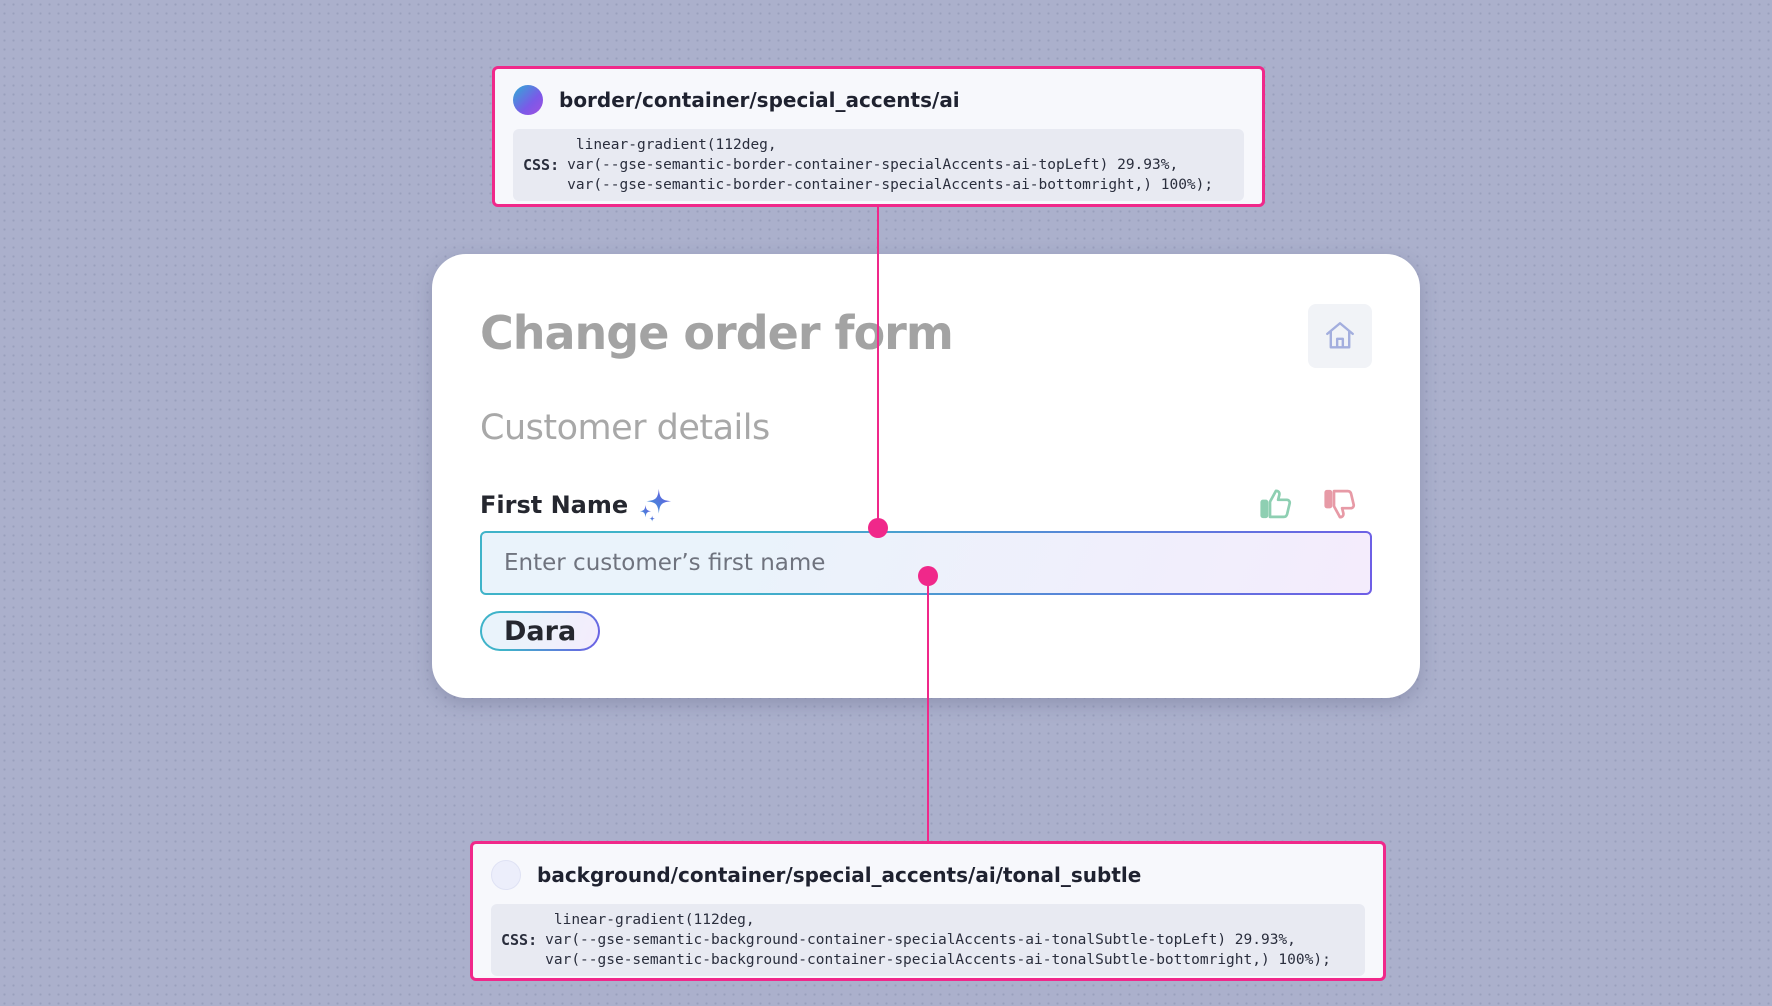 Image resolution: width=1772 pixels, height=1006 pixels. I want to click on thumbs-down-button, so click(1340, 504).